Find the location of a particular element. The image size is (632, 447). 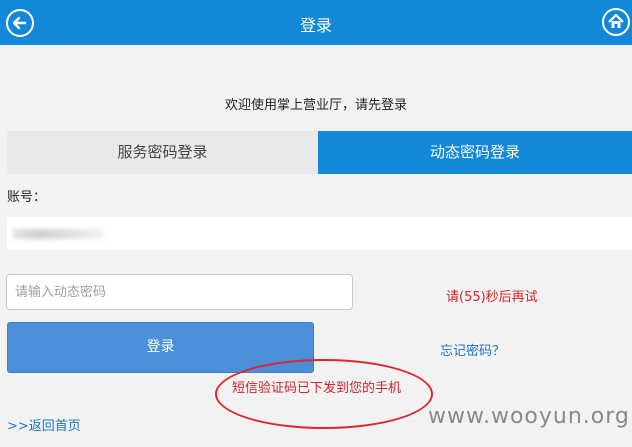

account-field is located at coordinates (319, 233).